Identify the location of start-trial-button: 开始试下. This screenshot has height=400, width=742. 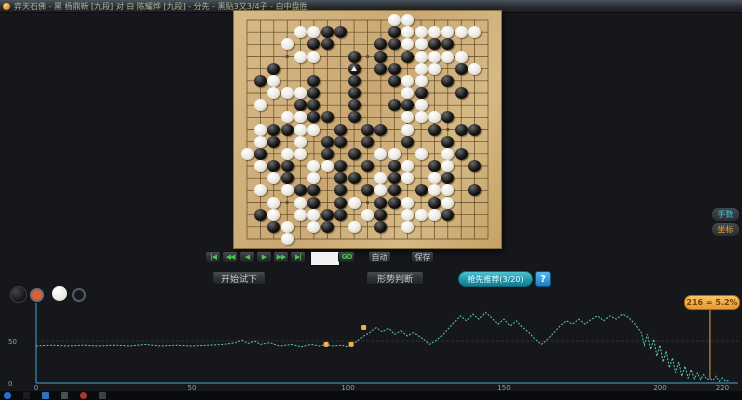
(239, 278).